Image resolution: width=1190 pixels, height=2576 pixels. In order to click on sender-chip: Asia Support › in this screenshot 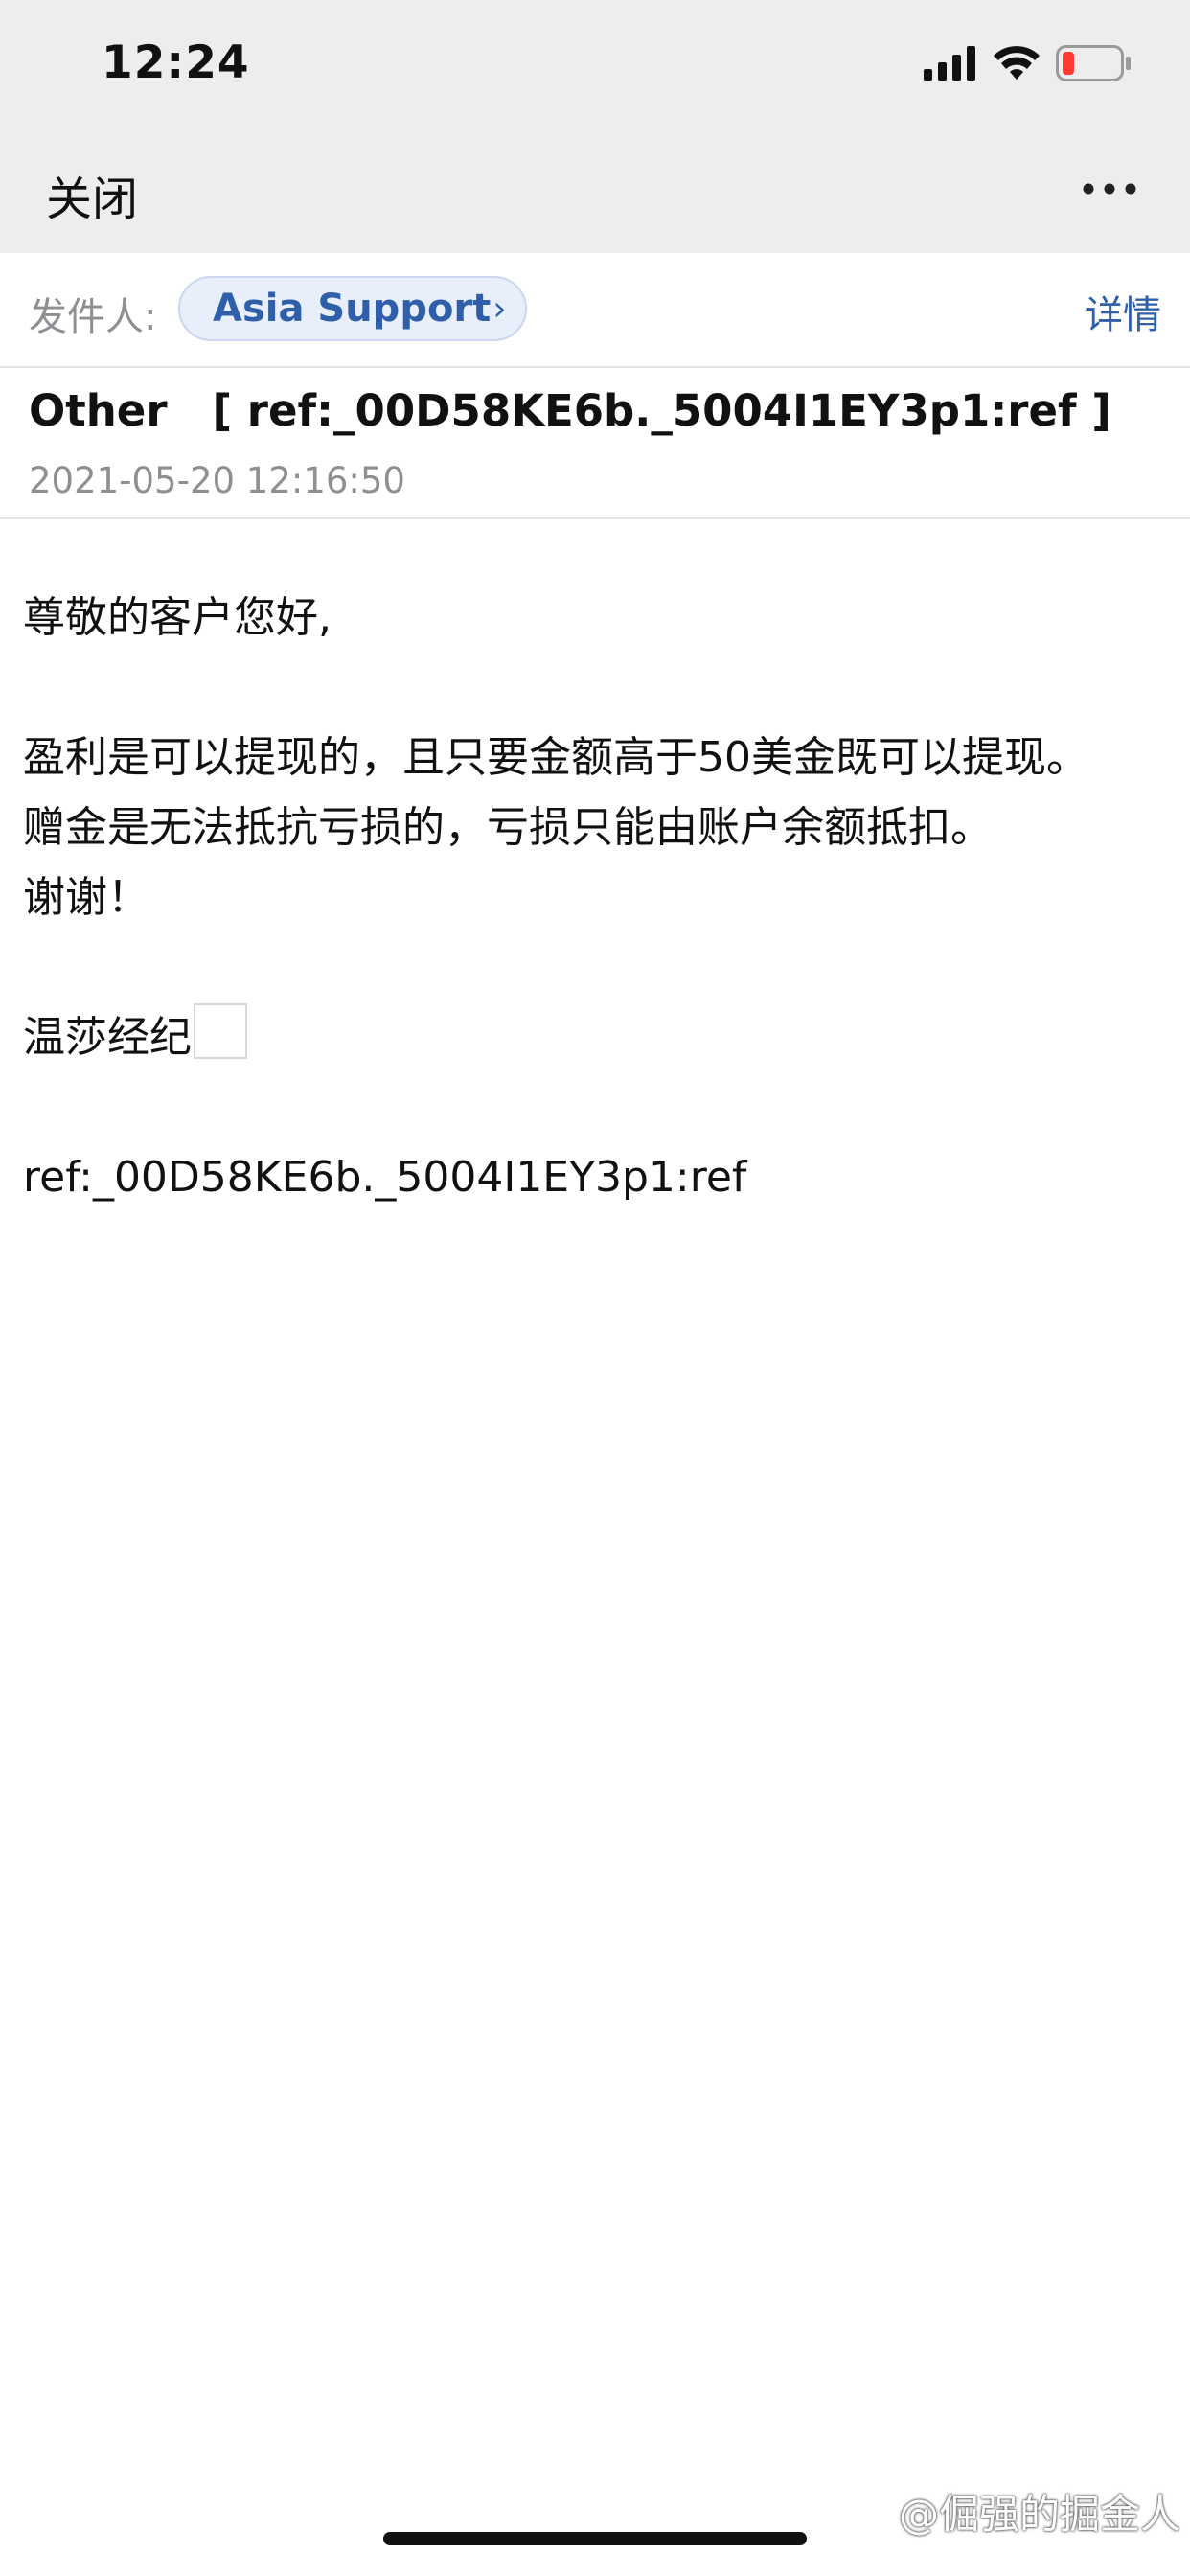, I will do `click(352, 308)`.